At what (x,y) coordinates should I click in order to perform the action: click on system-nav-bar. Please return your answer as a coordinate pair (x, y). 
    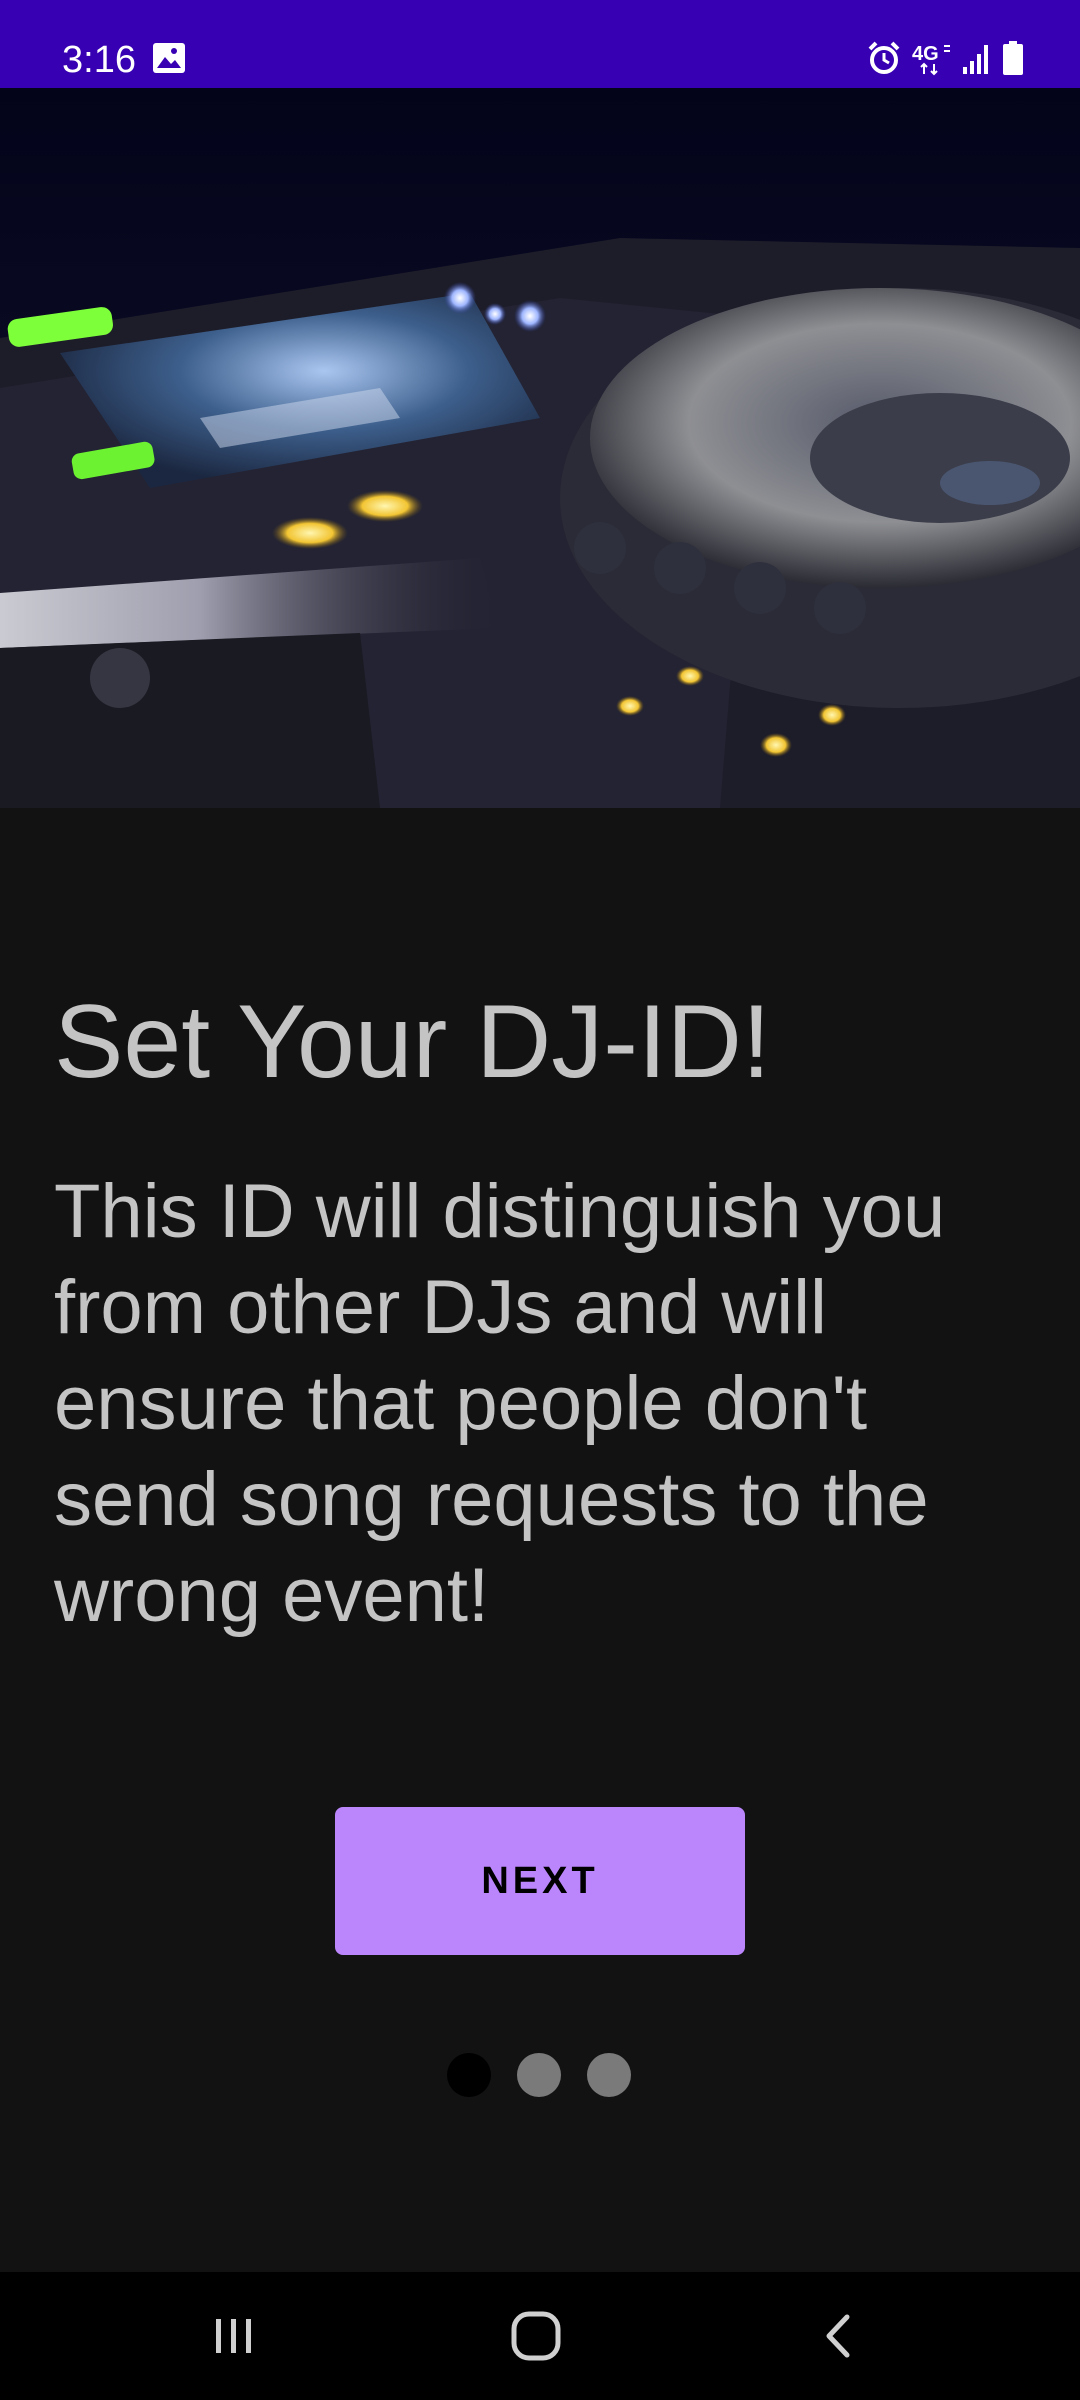
    Looking at the image, I should click on (540, 2336).